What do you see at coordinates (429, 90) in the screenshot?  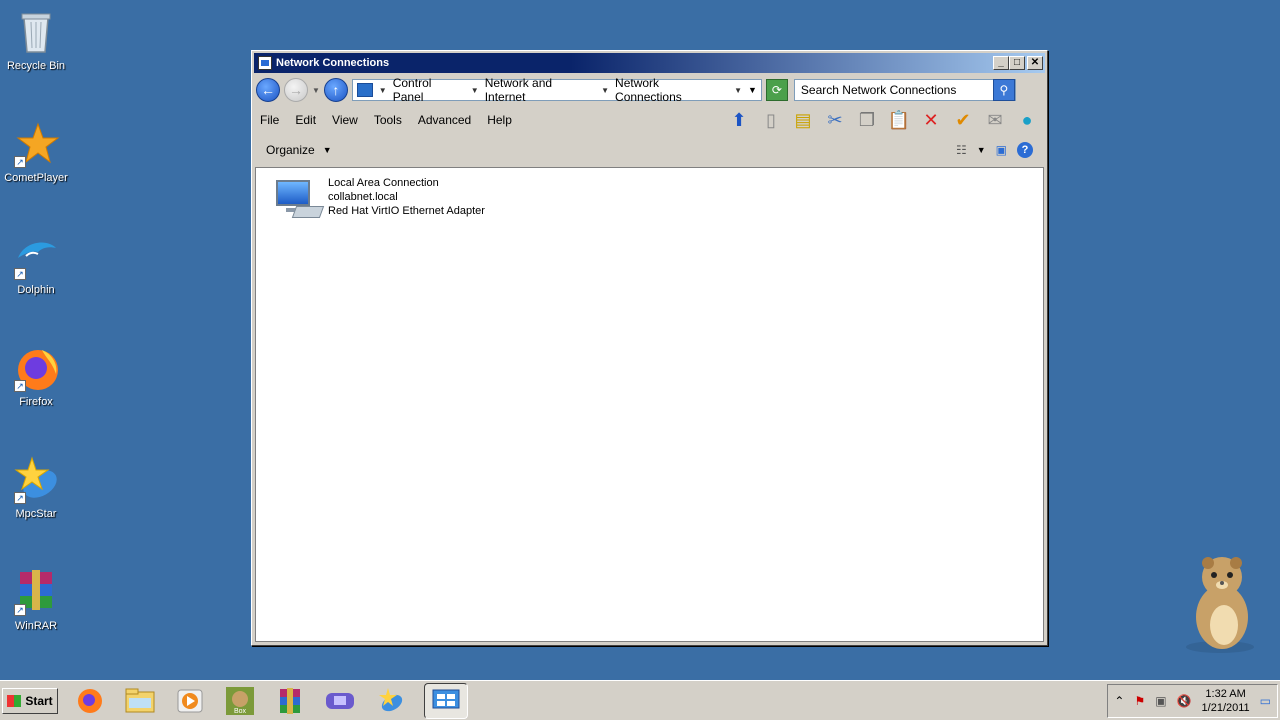 I see `breadcrumb-control-panel: Control Panel` at bounding box center [429, 90].